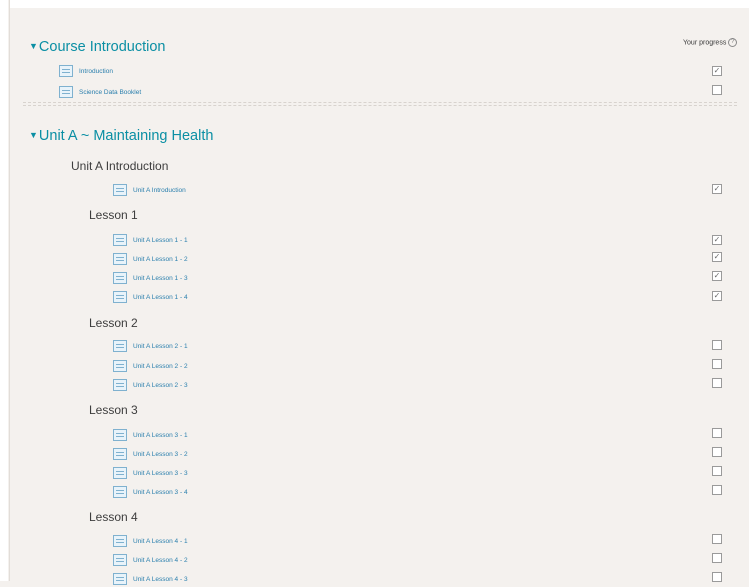 The height and width of the screenshot is (587, 749). I want to click on activity-link: Science Data Booklet, so click(110, 92).